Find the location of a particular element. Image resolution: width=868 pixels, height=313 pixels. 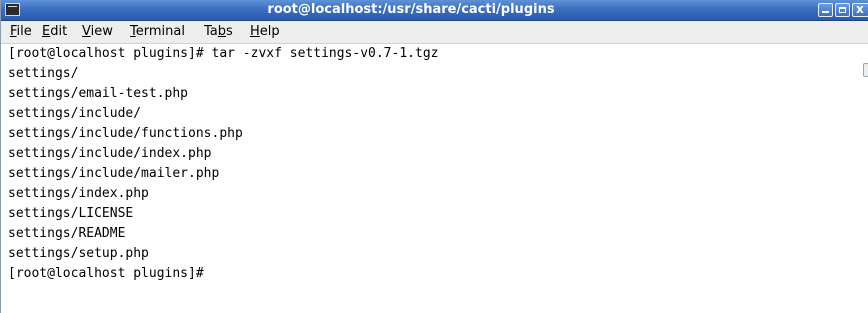

terminal-line: settings/index.php is located at coordinates (78, 193).